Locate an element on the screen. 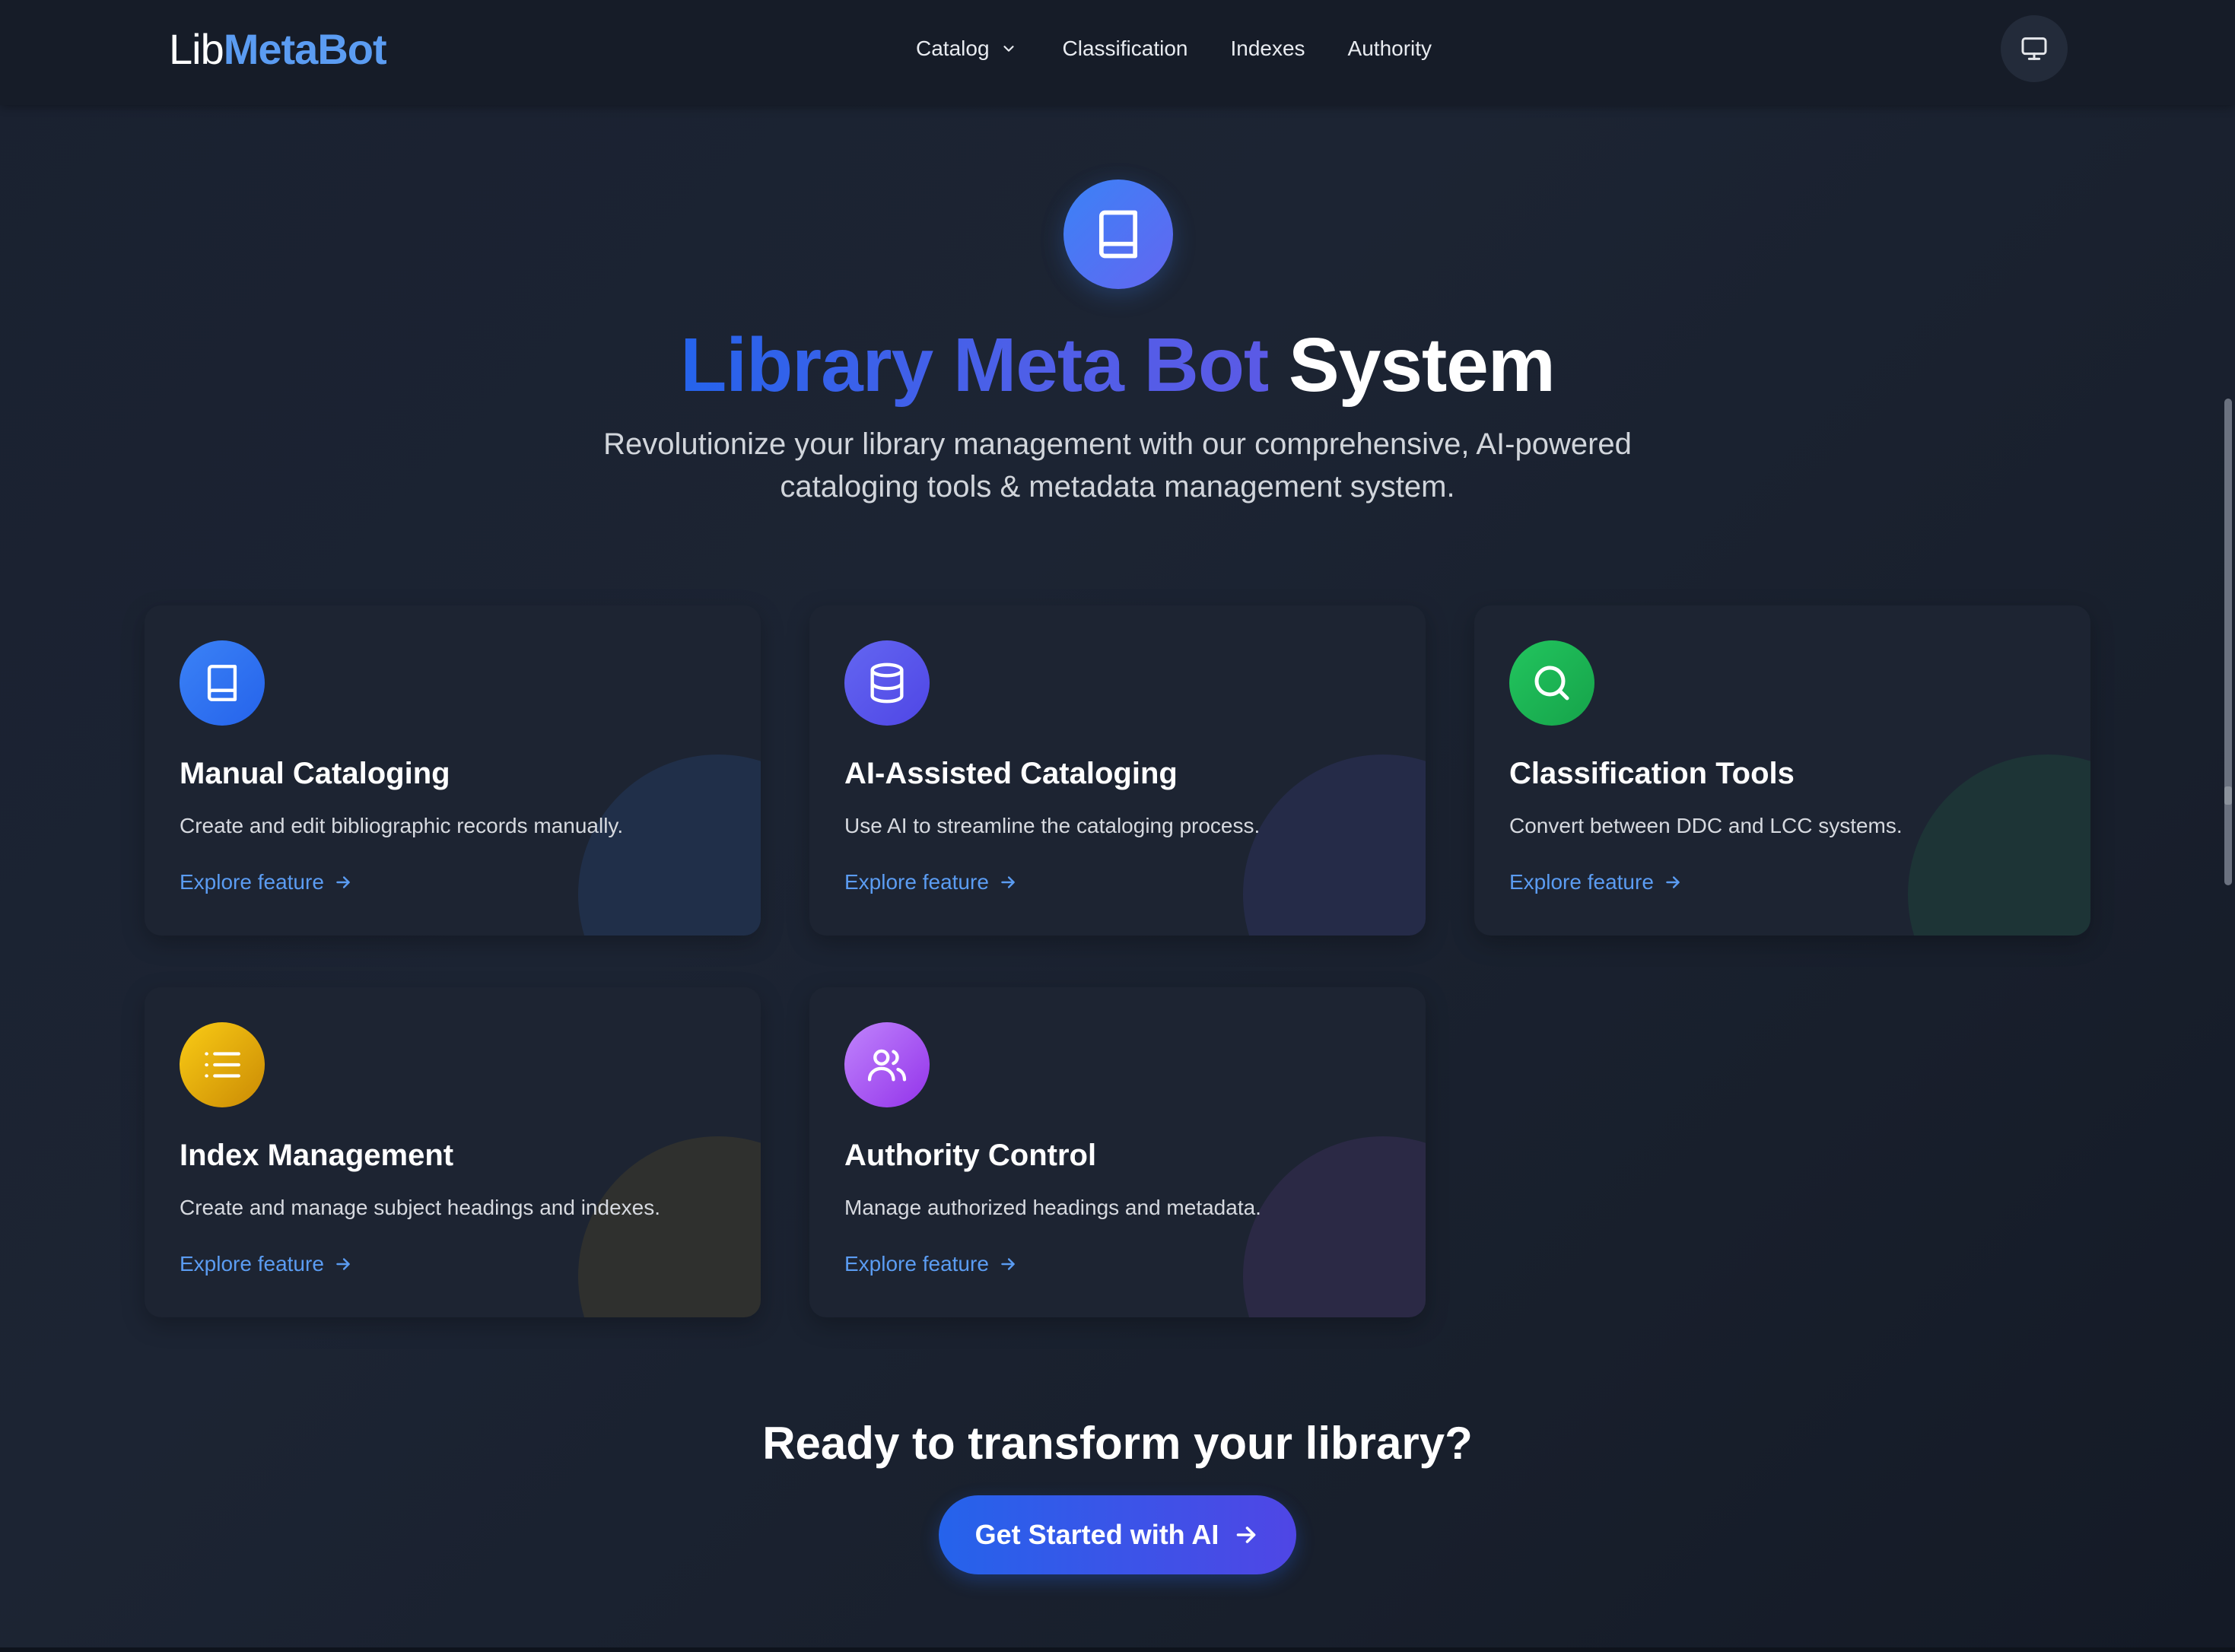 This screenshot has width=2235, height=1652. nav-link-label: Classification is located at coordinates (1125, 48).